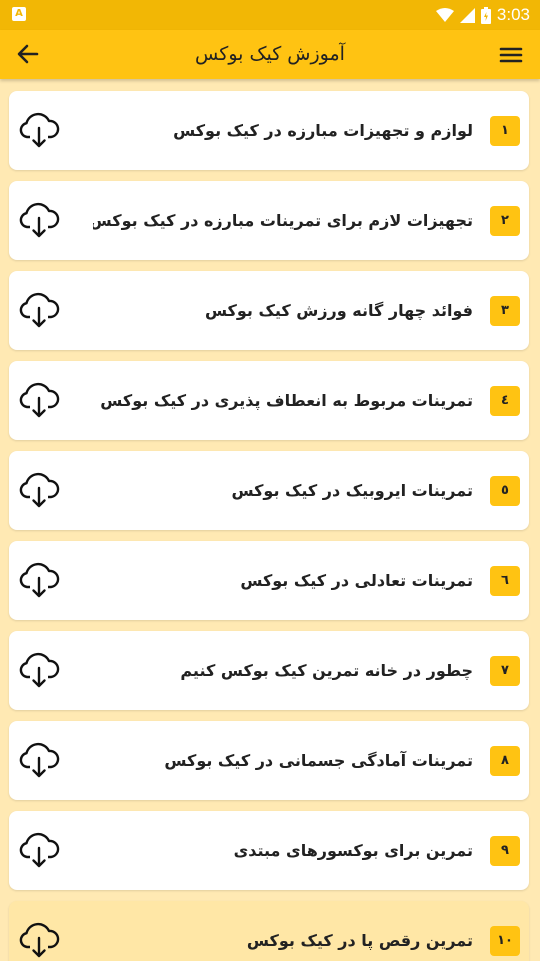 The image size is (540, 961). Describe the element at coordinates (19, 14) in the screenshot. I see `notification-icon: A` at that location.